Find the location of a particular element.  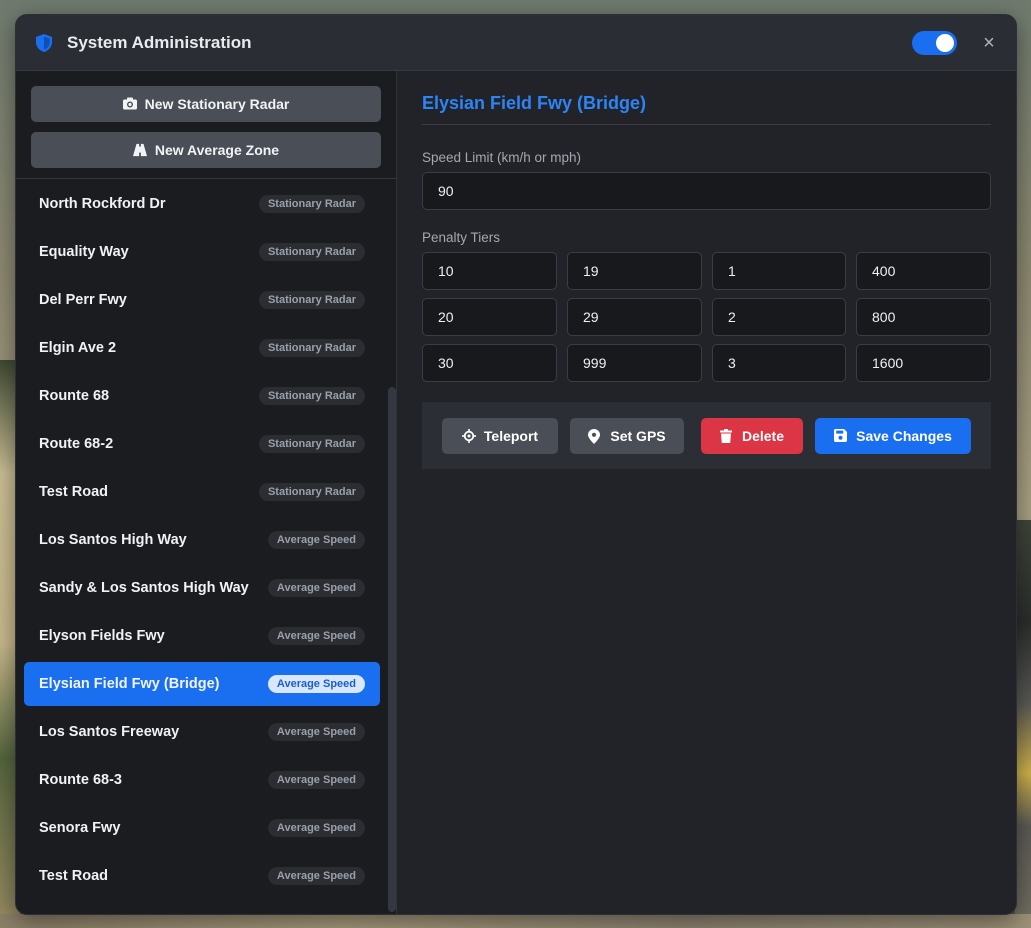

list-item-name: Elgin Ave 2 is located at coordinates (78, 348).